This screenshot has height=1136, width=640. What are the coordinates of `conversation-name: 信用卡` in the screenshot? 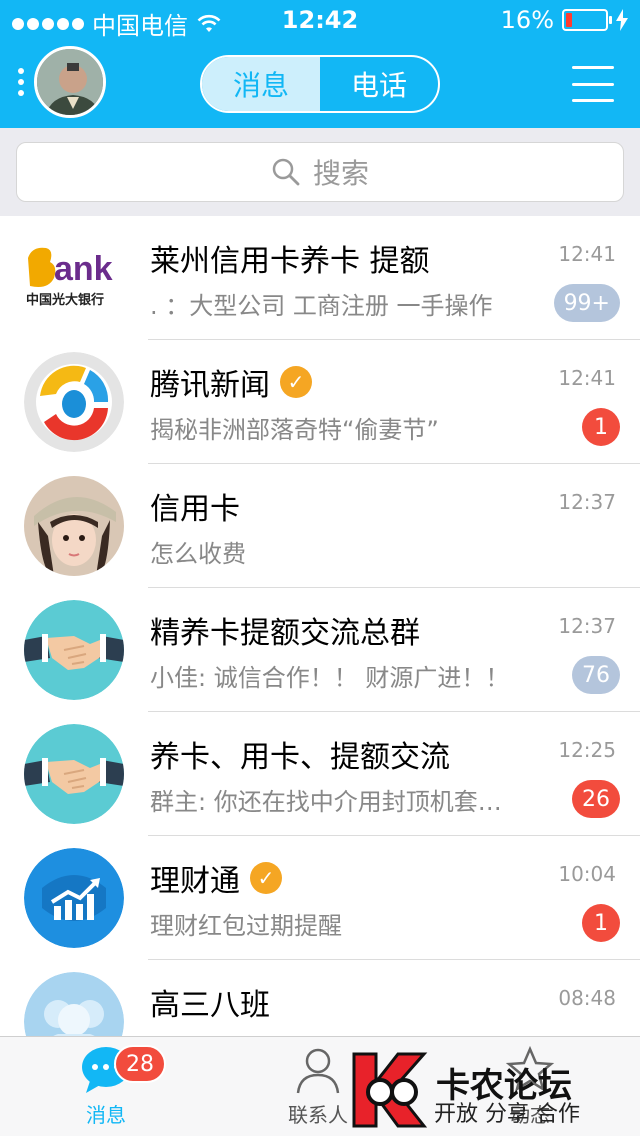 It's located at (195, 509).